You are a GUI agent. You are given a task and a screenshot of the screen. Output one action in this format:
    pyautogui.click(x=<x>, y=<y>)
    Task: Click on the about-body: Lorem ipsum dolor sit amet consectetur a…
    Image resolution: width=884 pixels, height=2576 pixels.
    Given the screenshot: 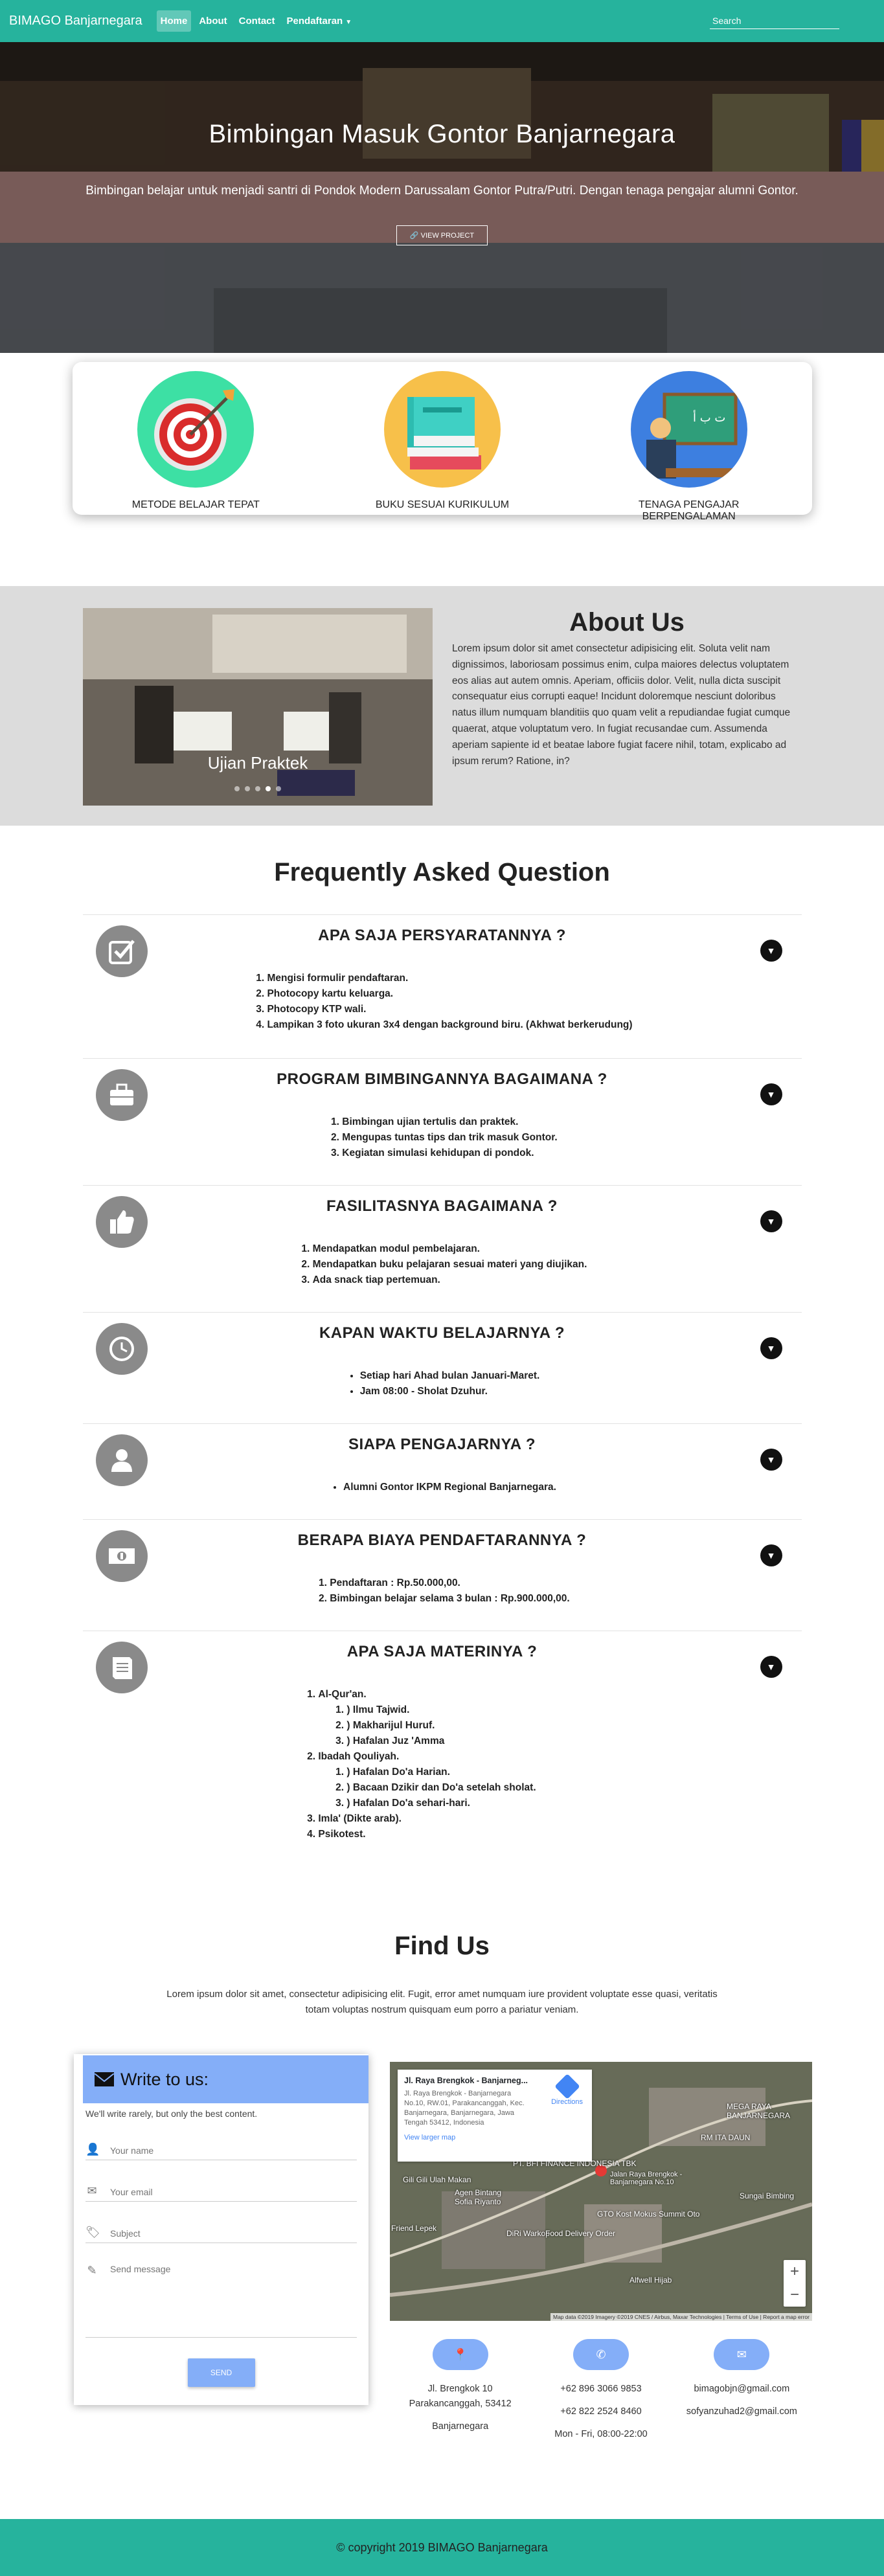 What is the action you would take?
    pyautogui.click(x=622, y=705)
    